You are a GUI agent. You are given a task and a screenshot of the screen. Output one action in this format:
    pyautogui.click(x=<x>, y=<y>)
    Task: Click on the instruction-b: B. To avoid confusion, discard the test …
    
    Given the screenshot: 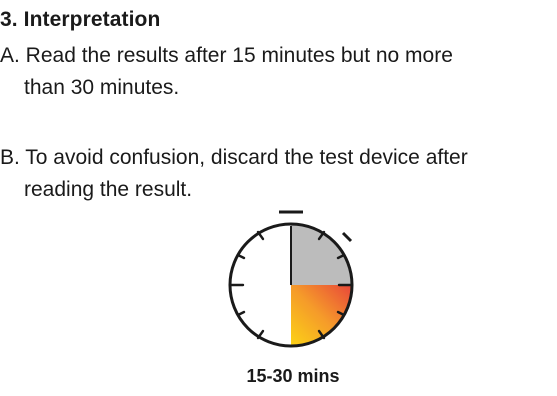 What is the action you would take?
    pyautogui.click(x=234, y=174)
    